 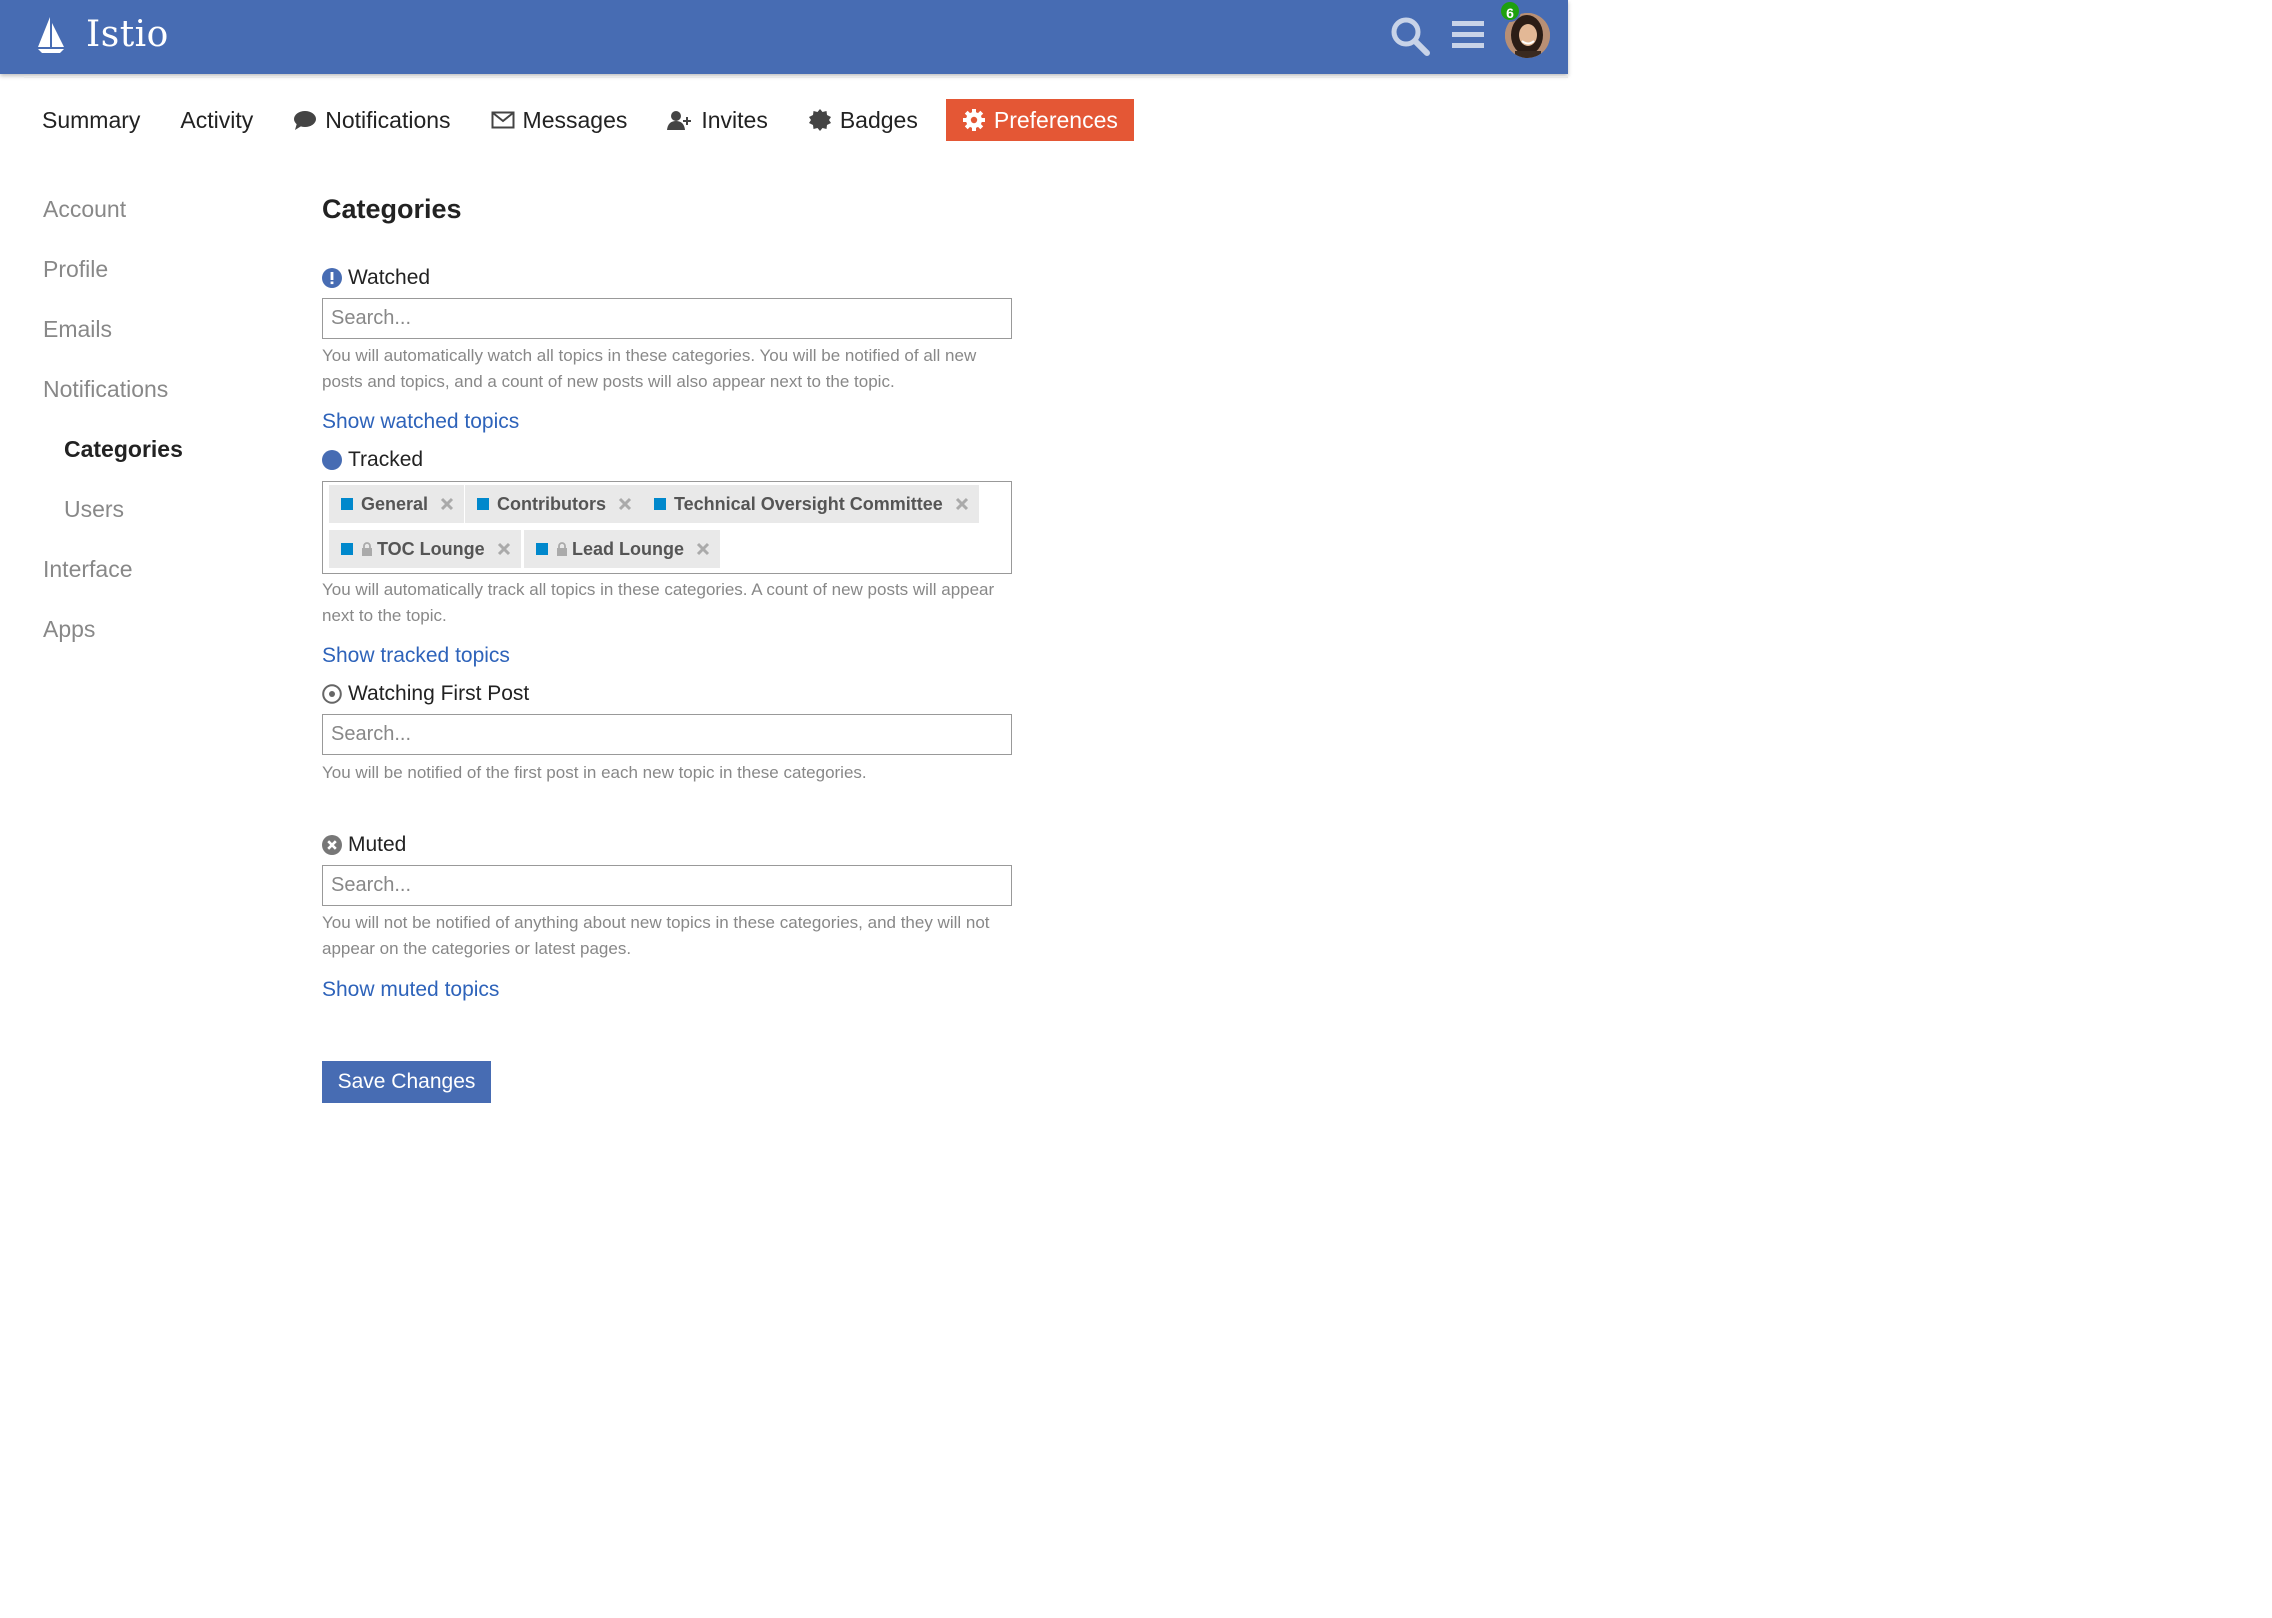 I want to click on tab-notifications: Notifications, so click(x=371, y=120).